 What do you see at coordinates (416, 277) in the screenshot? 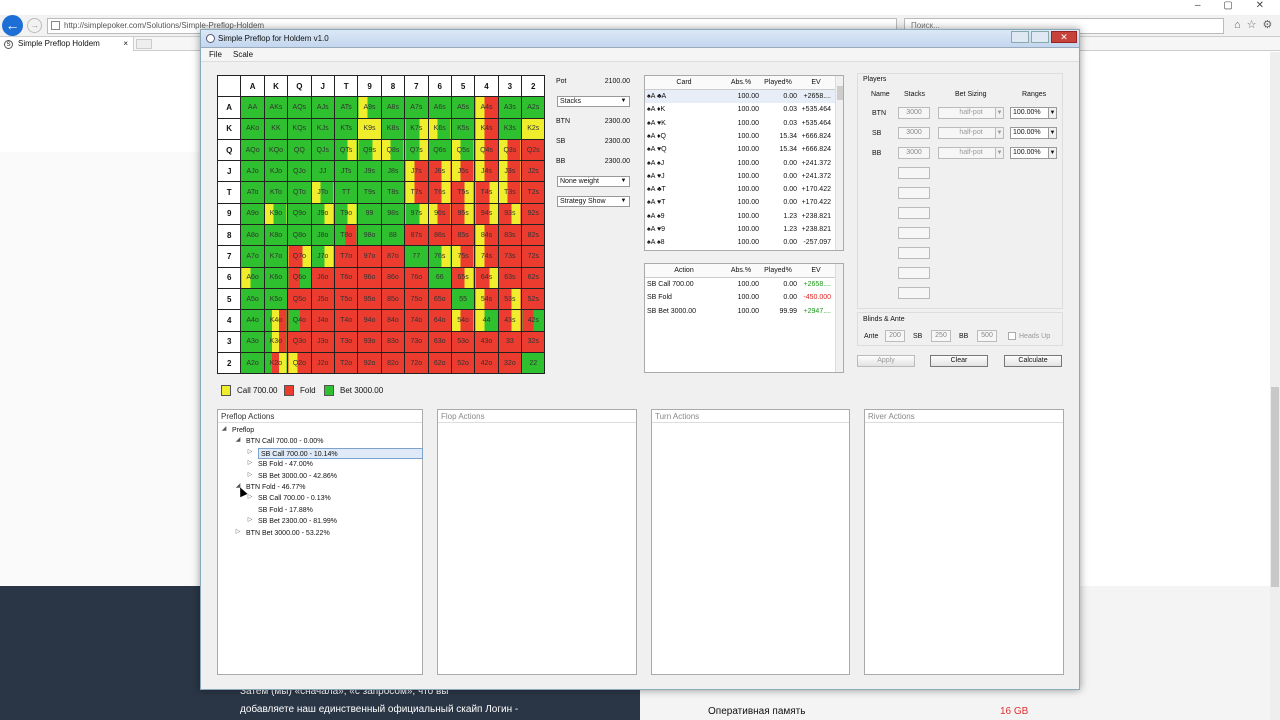
I see `hand-cell: 76o` at bounding box center [416, 277].